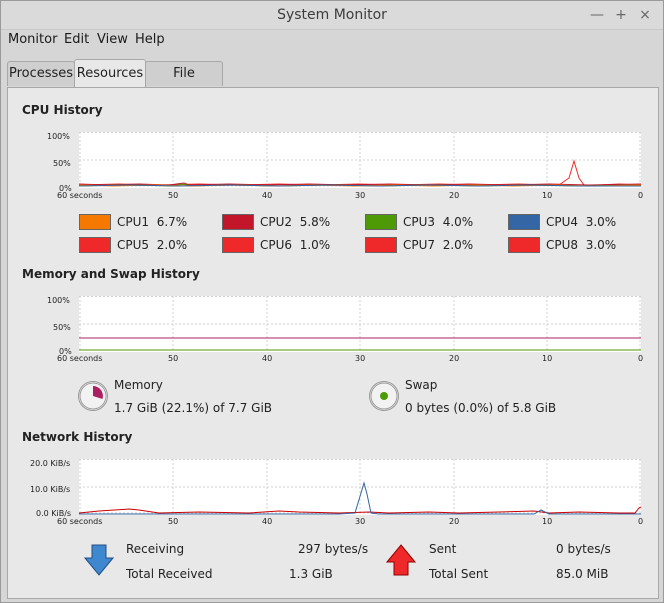  What do you see at coordinates (438, 222) in the screenshot?
I see `cpu3-legend-label: CPU3 4.0%` at bounding box center [438, 222].